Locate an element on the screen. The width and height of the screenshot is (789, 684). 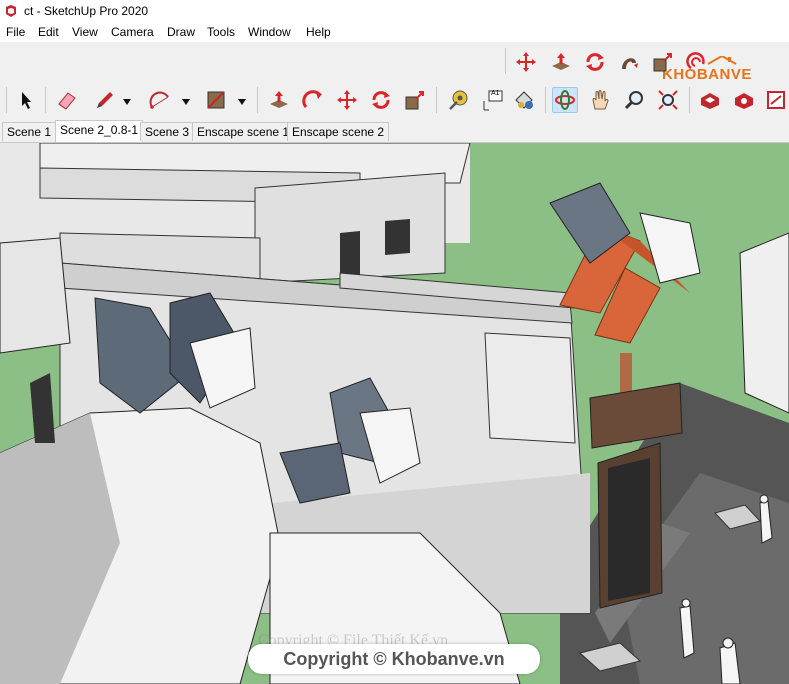
zoom-tool-button is located at coordinates (634, 100).